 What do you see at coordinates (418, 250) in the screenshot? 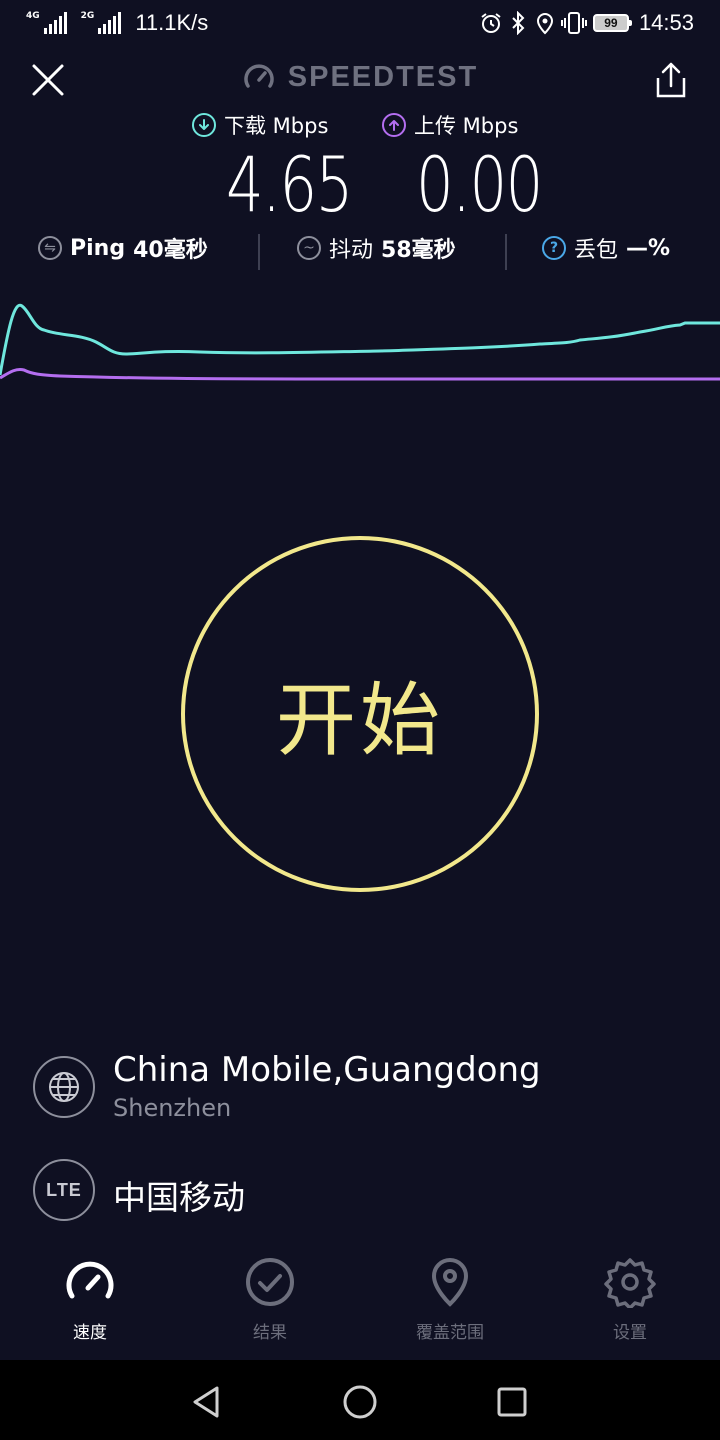
I see `jitter-value: 58毫秒` at bounding box center [418, 250].